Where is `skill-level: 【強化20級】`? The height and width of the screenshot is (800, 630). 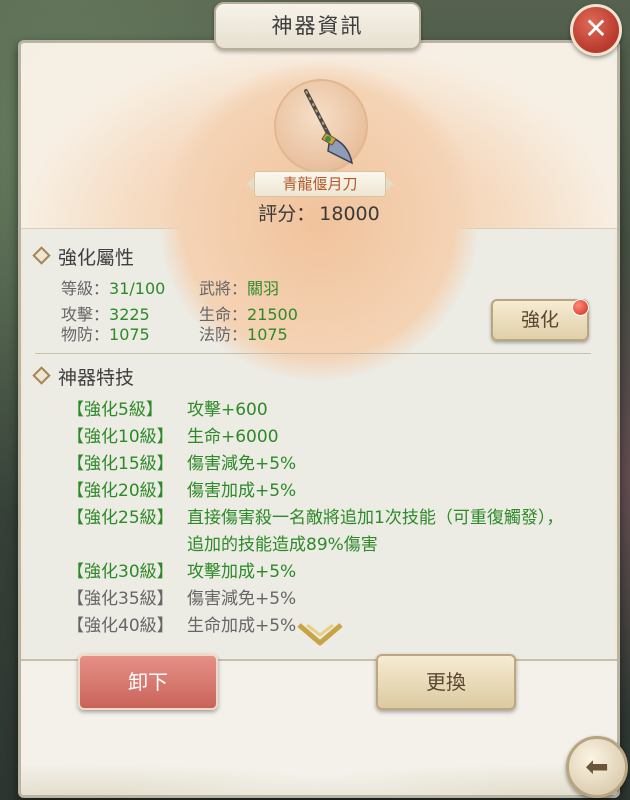 skill-level: 【強化20級】 is located at coordinates (120, 491).